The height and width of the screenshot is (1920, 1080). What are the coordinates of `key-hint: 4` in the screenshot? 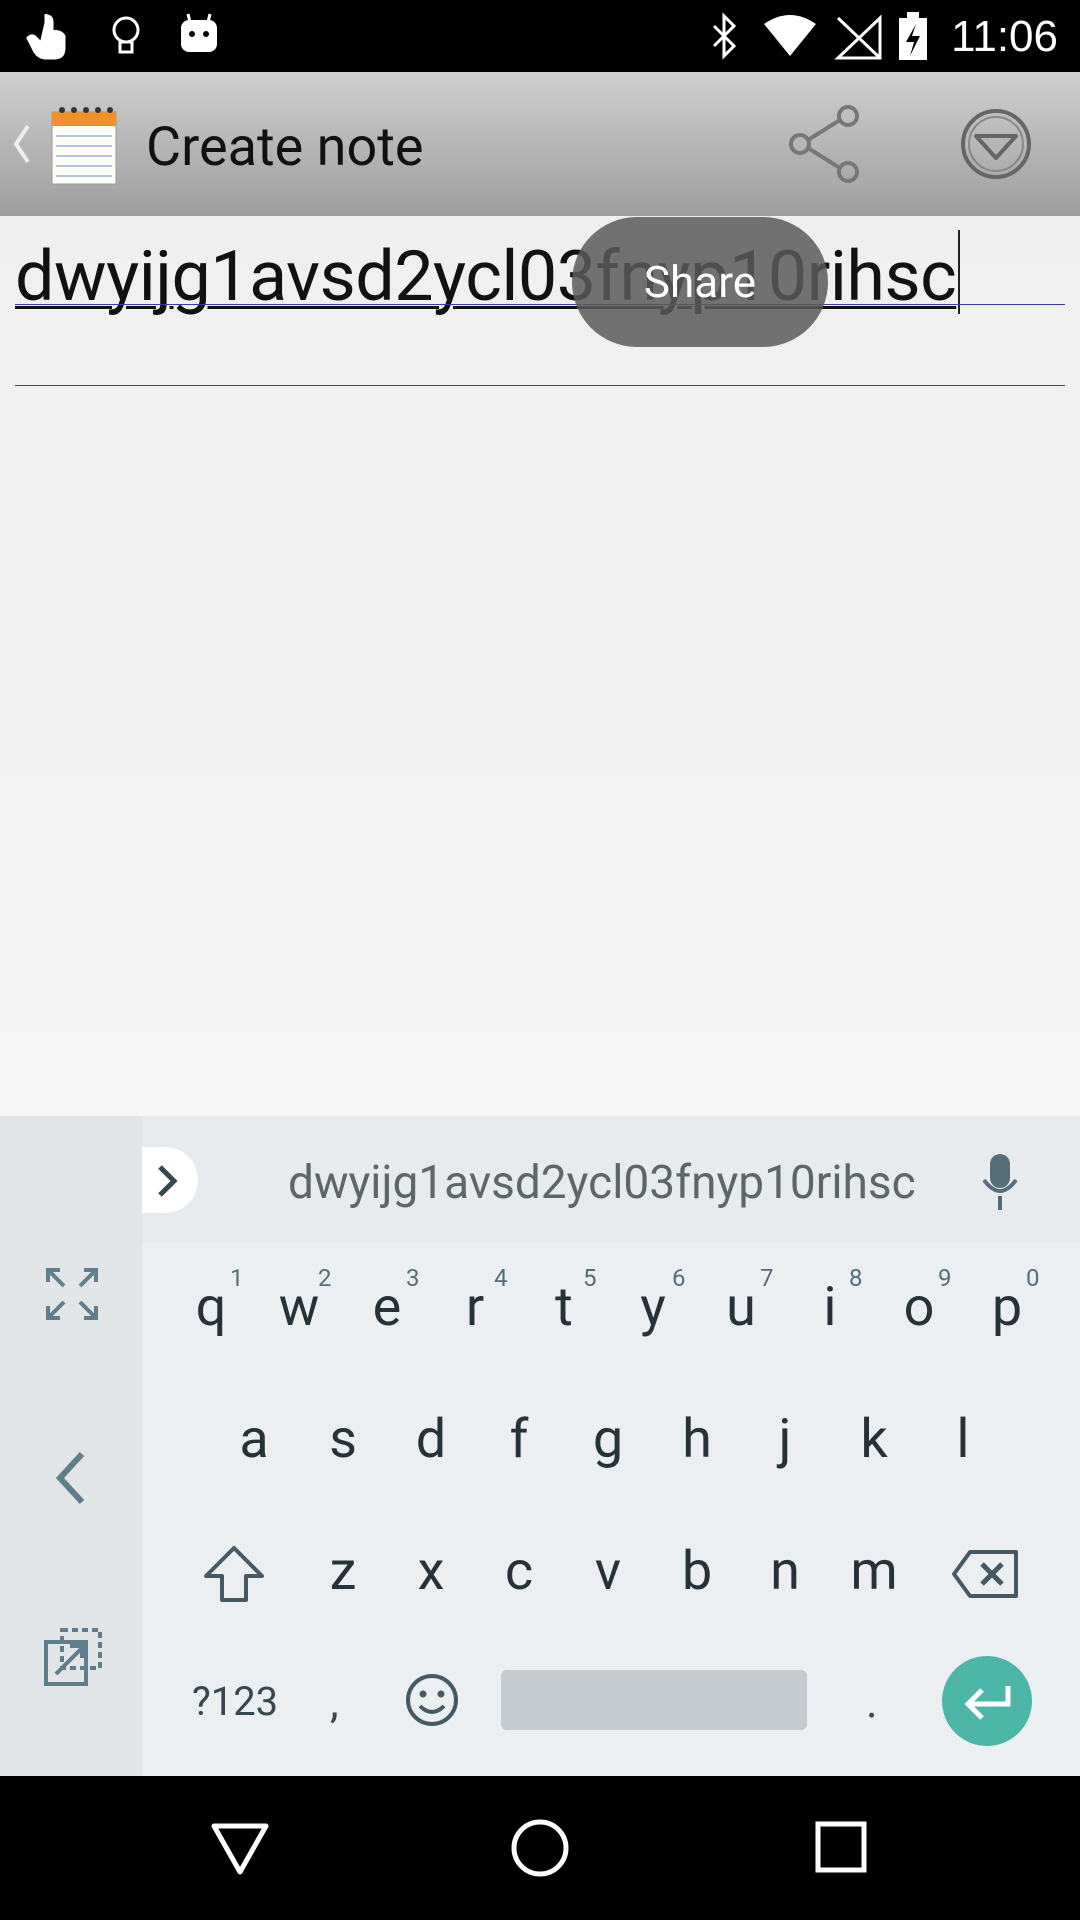 It's located at (501, 1278).